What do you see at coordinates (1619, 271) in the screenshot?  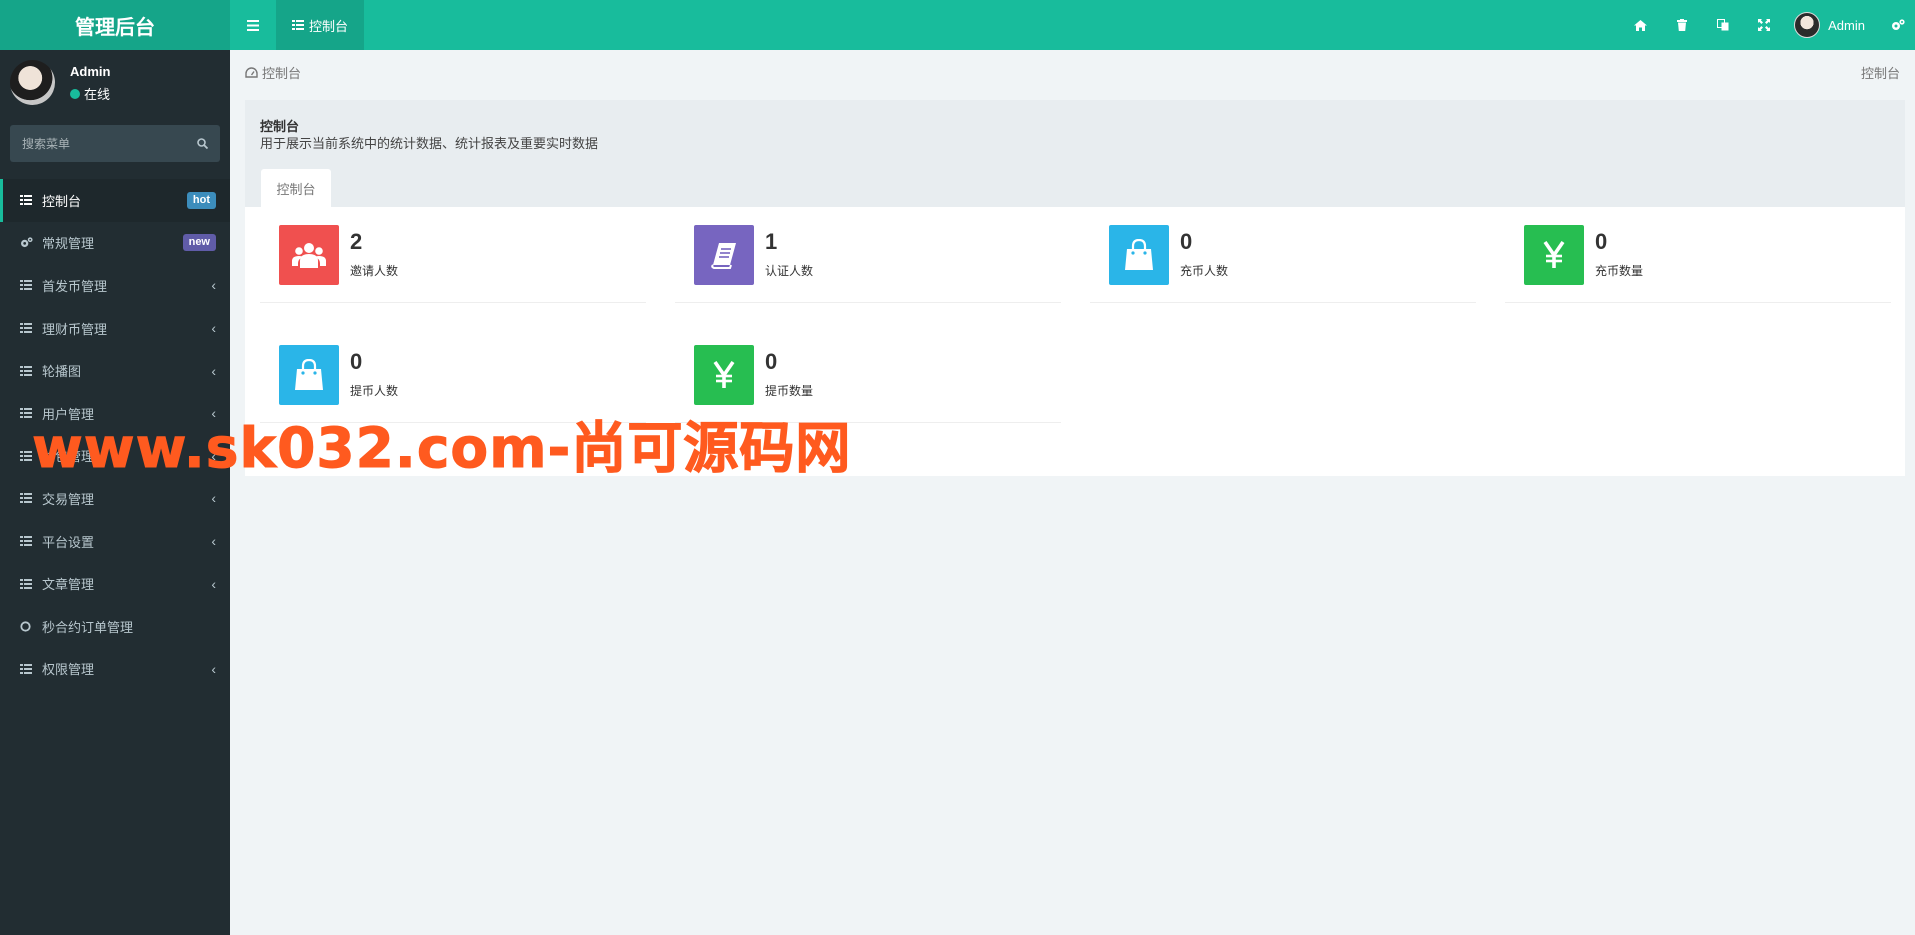 I see `stat-label: 充币数量` at bounding box center [1619, 271].